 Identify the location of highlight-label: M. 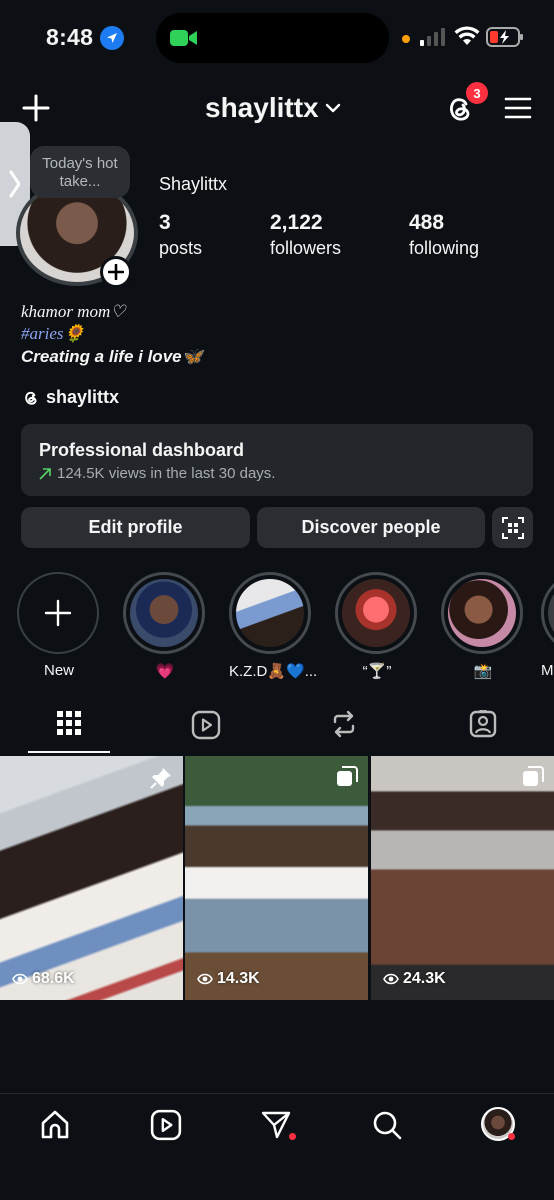
(547, 670).